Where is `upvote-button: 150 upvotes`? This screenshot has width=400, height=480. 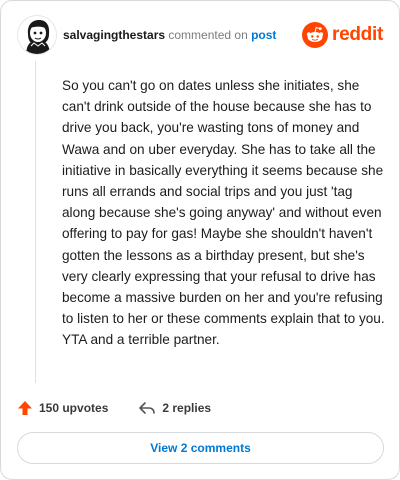
upvote-button: 150 upvotes is located at coordinates (62, 408).